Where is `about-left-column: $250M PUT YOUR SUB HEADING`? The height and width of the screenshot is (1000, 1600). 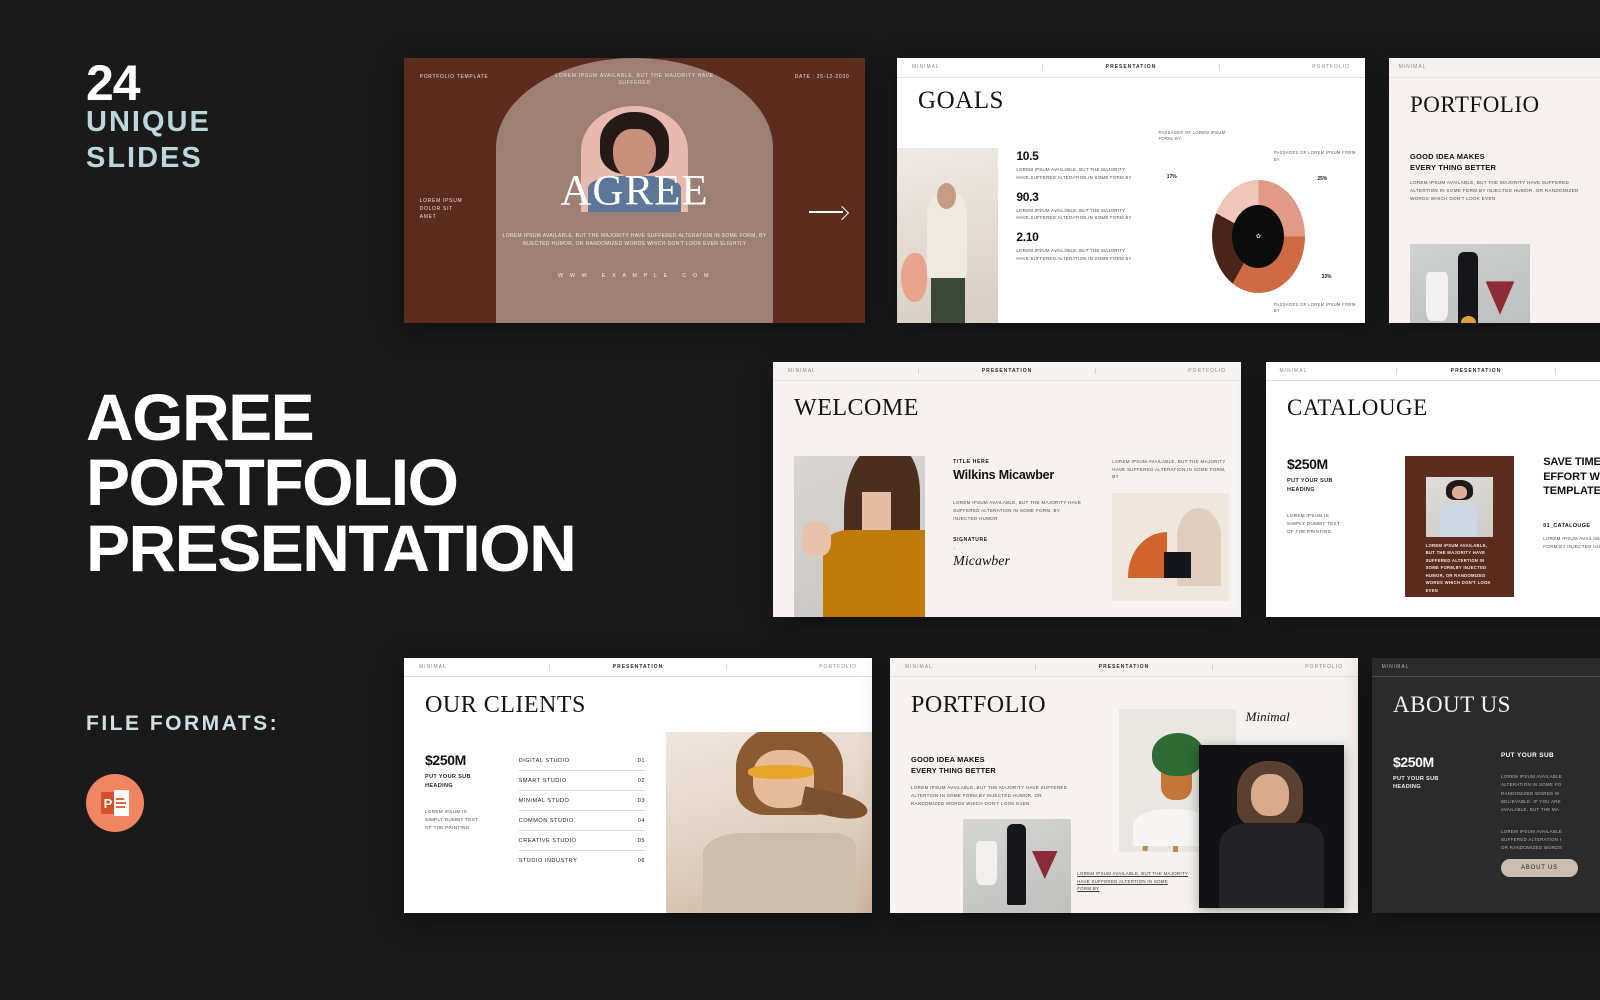 about-left-column: $250M PUT YOUR SUB HEADING is located at coordinates (1432, 773).